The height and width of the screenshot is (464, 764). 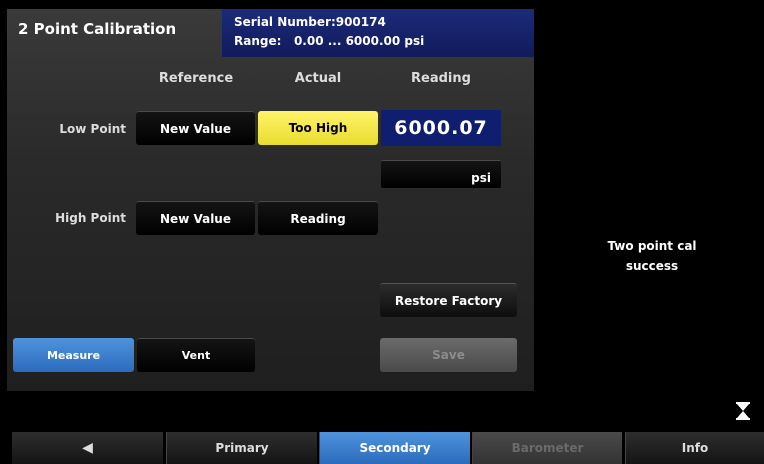 I want to click on back-arrow-icon: ◀, so click(x=87, y=448).